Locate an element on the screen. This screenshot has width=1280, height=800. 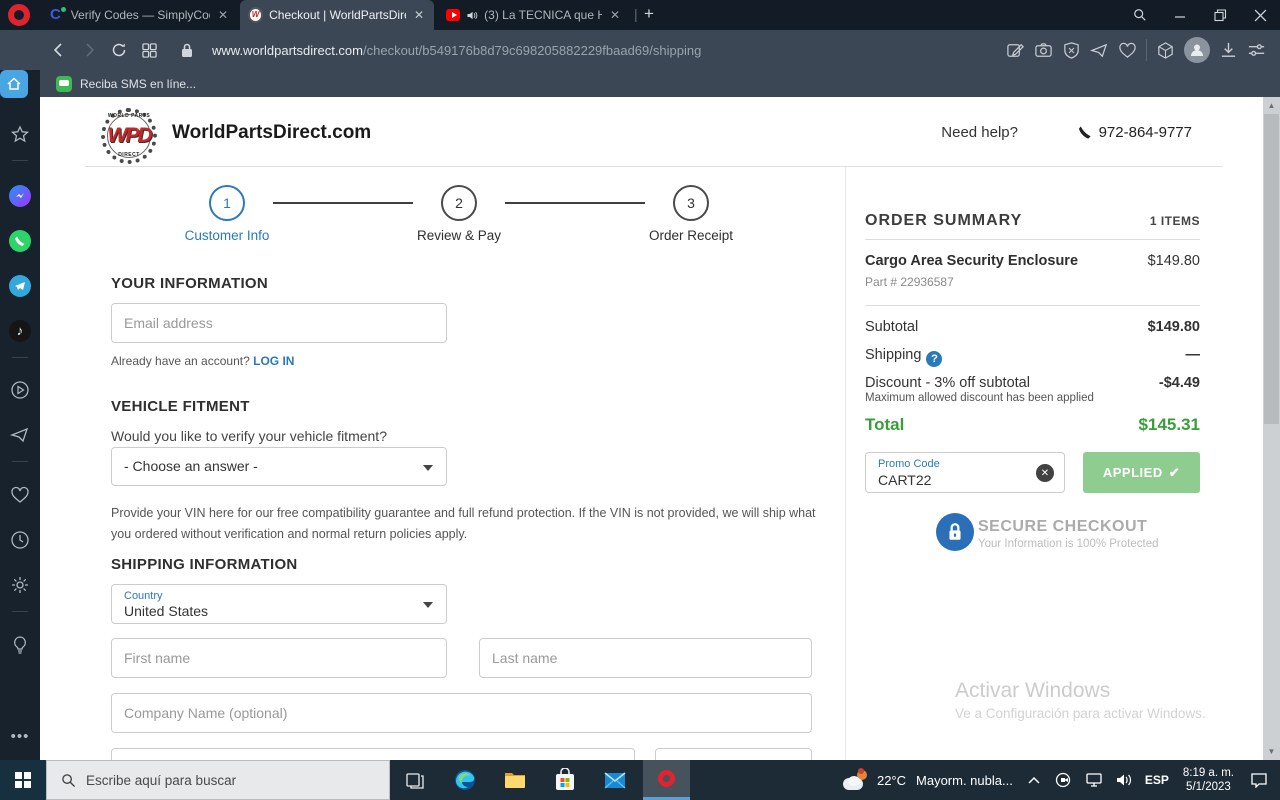
secure-lock-icon is located at coordinates (955, 532).